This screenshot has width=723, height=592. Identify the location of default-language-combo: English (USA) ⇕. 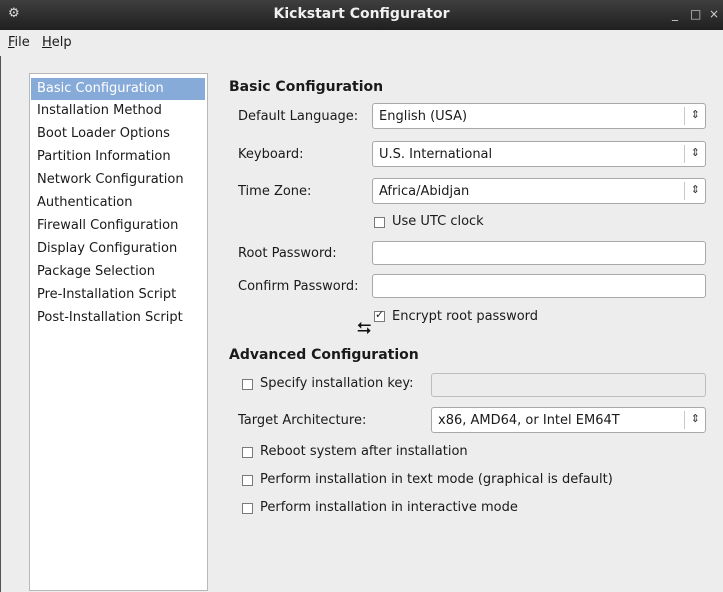
(539, 116).